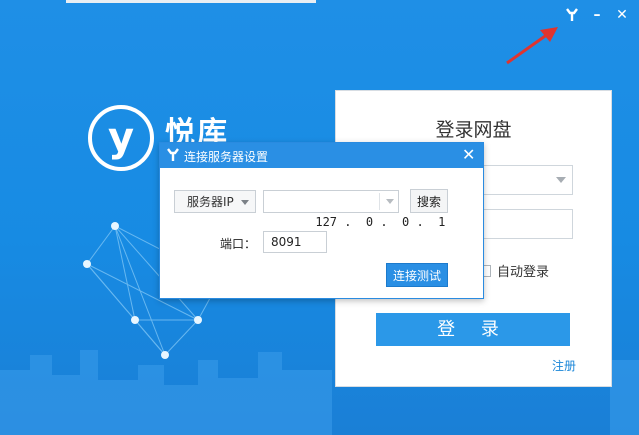 The image size is (639, 435). I want to click on register-link: 注册, so click(564, 365).